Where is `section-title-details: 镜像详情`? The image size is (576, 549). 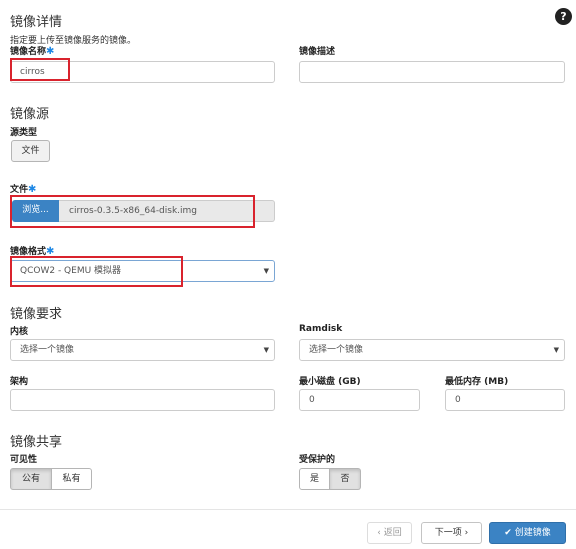
section-title-details: 镜像详情 is located at coordinates (36, 22).